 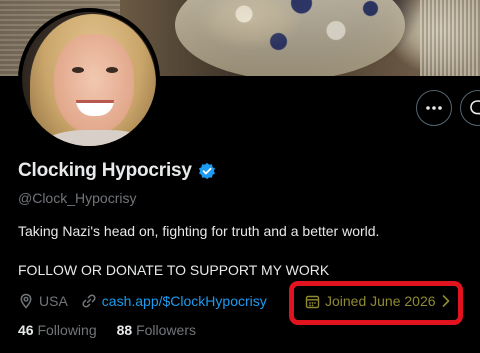 What do you see at coordinates (77, 198) in the screenshot?
I see `handle: @Clock_Hypocrisy` at bounding box center [77, 198].